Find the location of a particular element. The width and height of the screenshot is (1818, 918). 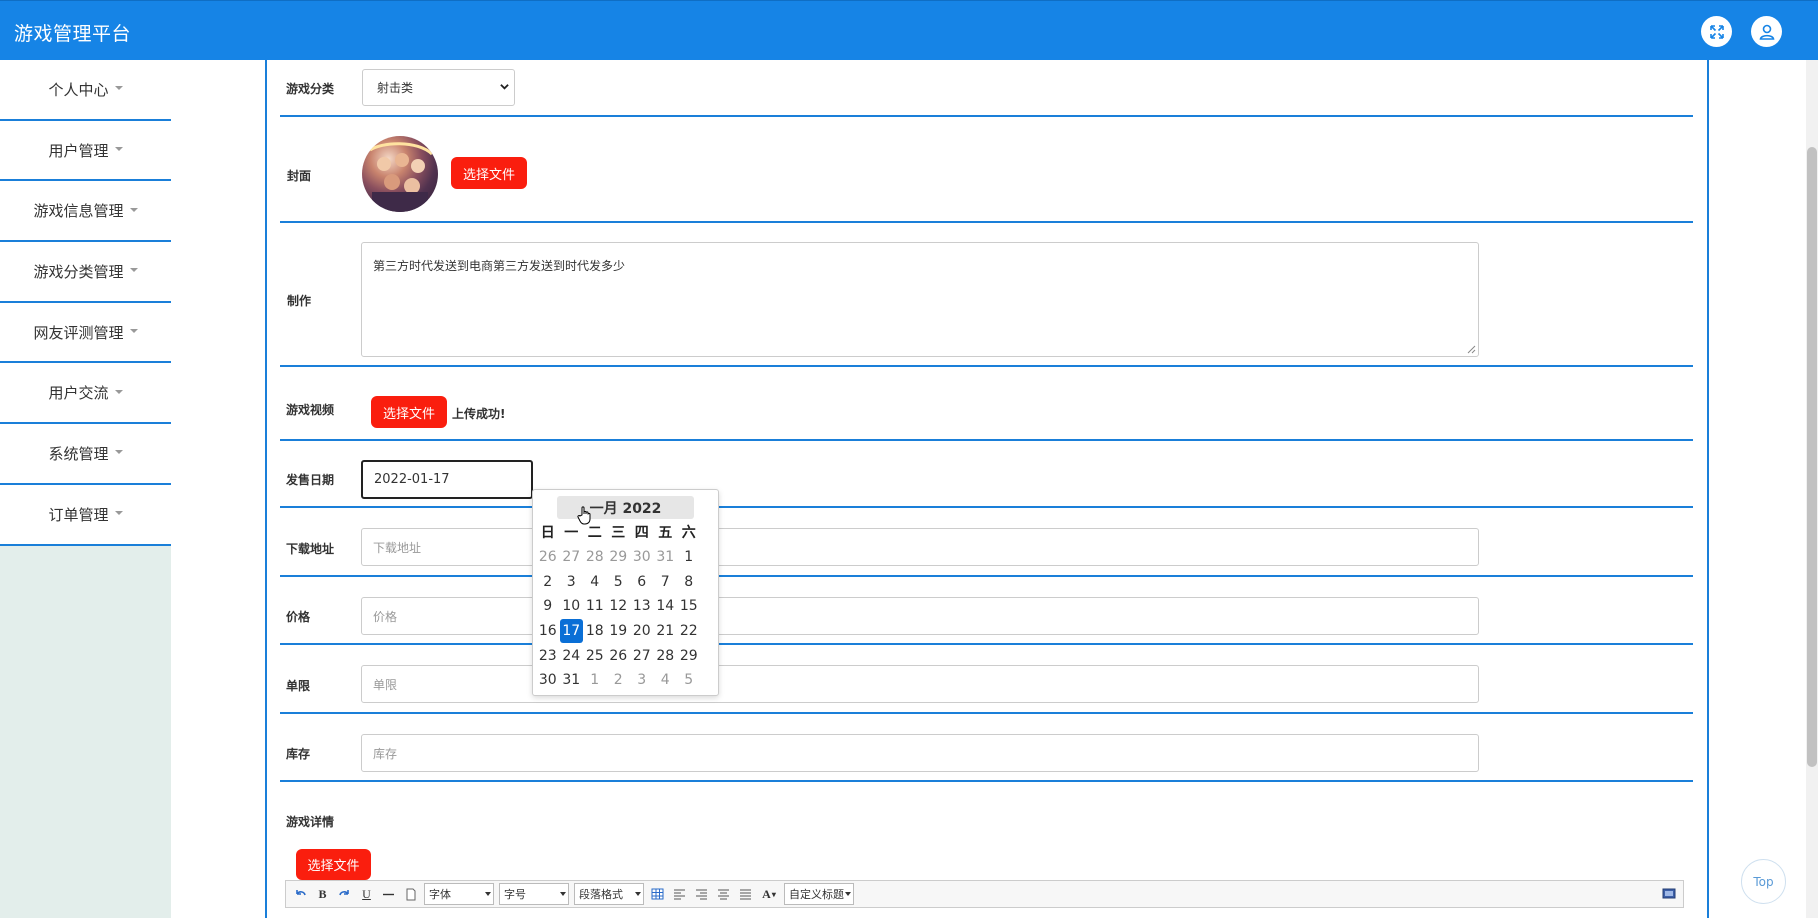

cover-image is located at coordinates (400, 174).